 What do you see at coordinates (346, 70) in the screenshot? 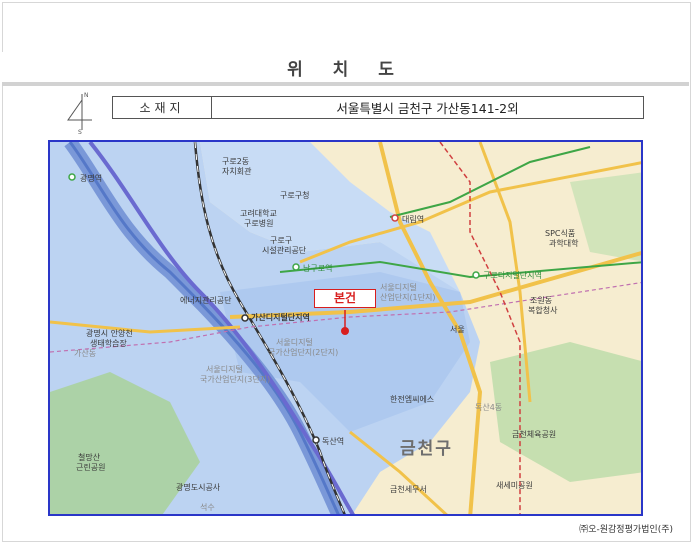
I see `page-title: 위 치 도` at bounding box center [346, 70].